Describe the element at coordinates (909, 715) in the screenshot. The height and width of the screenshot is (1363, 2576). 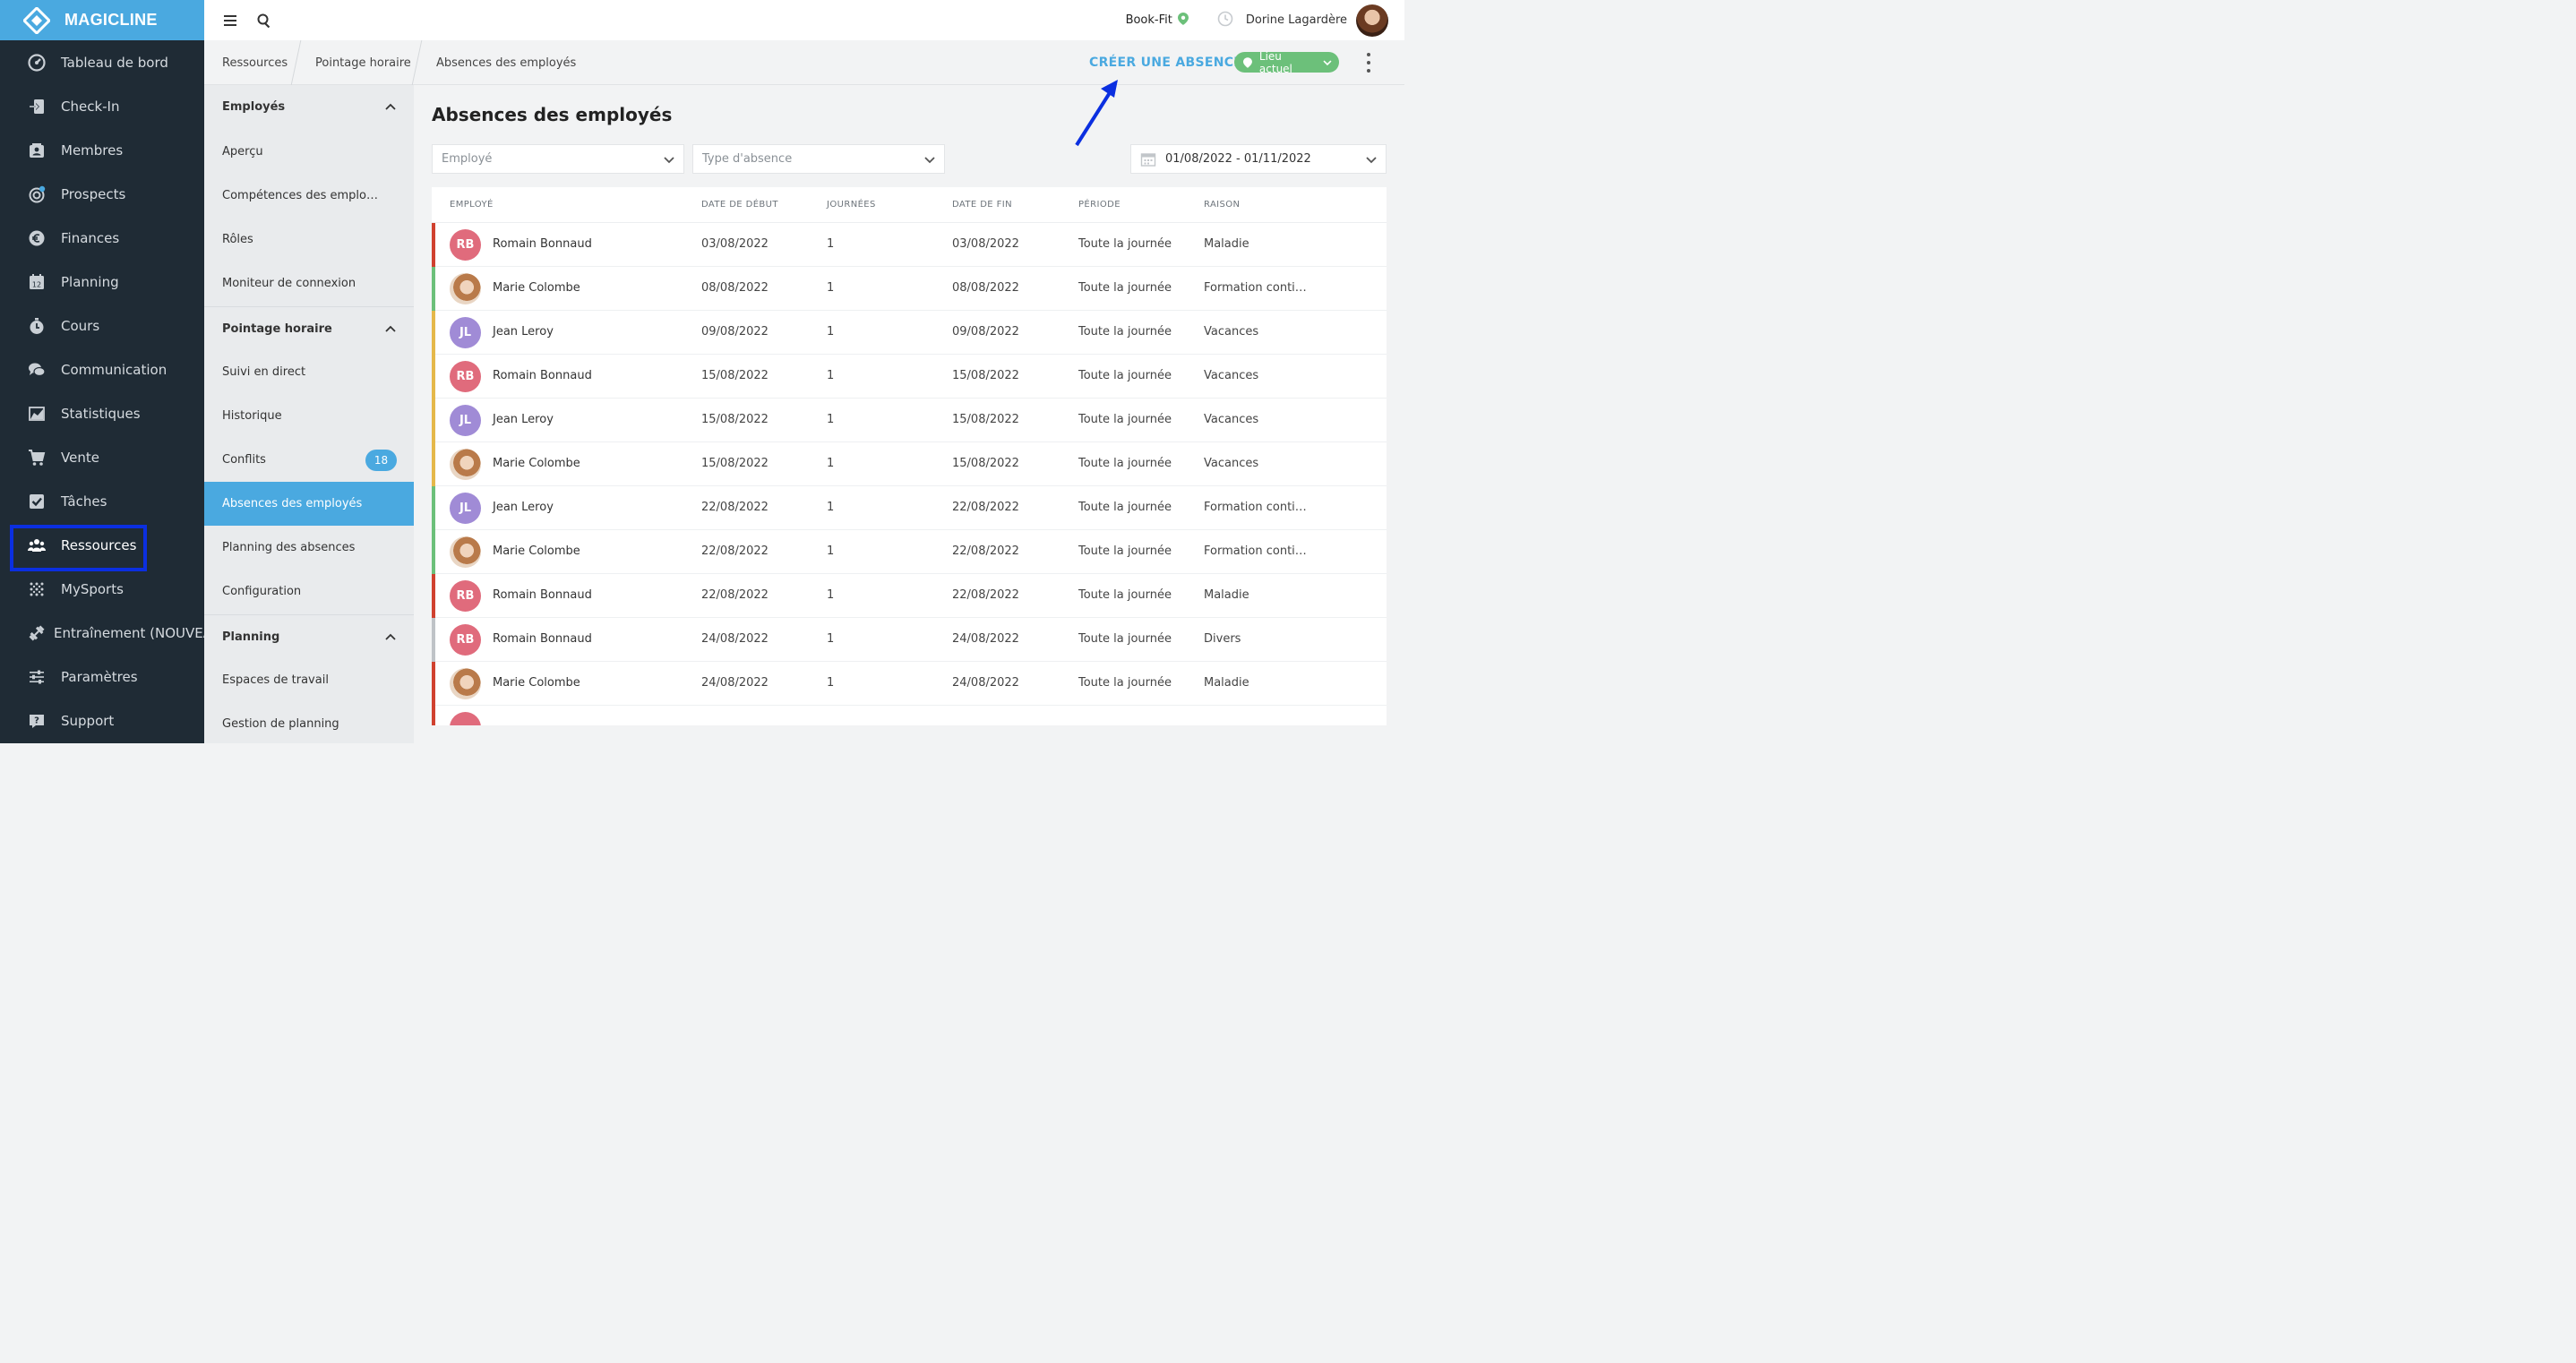
I see `table-row` at that location.